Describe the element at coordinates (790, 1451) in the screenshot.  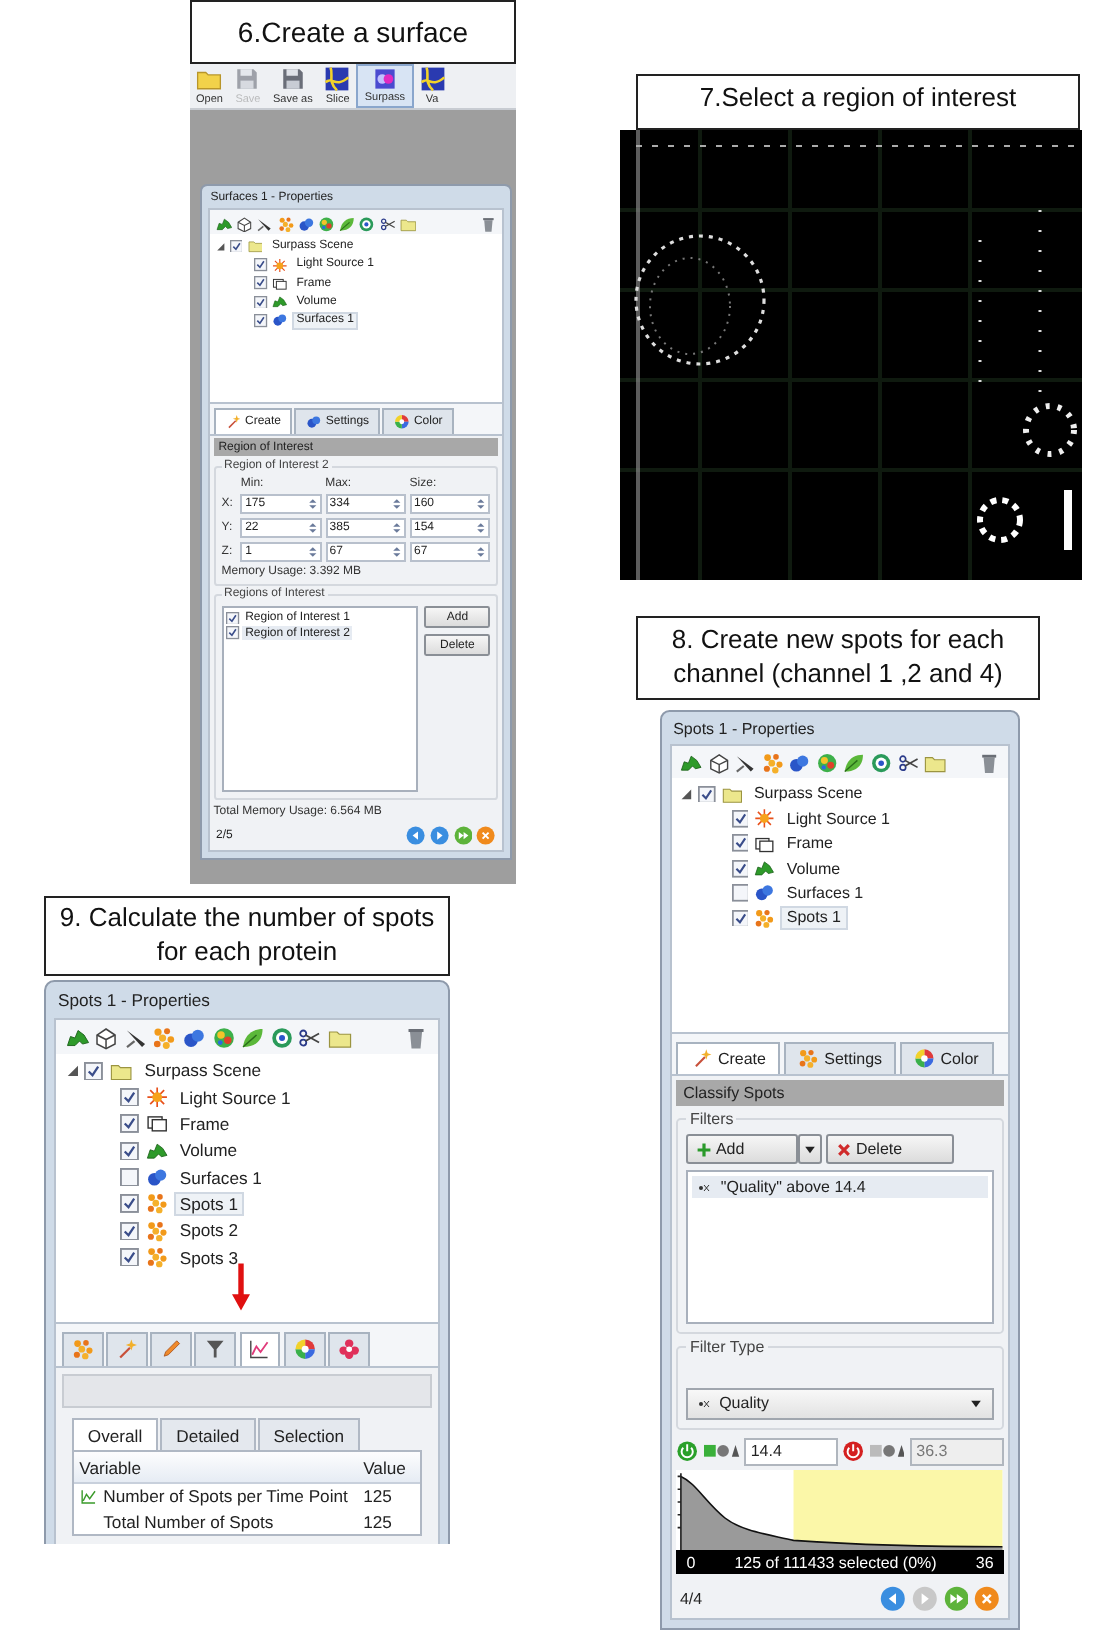
I see `threshold-field: 14.4` at that location.